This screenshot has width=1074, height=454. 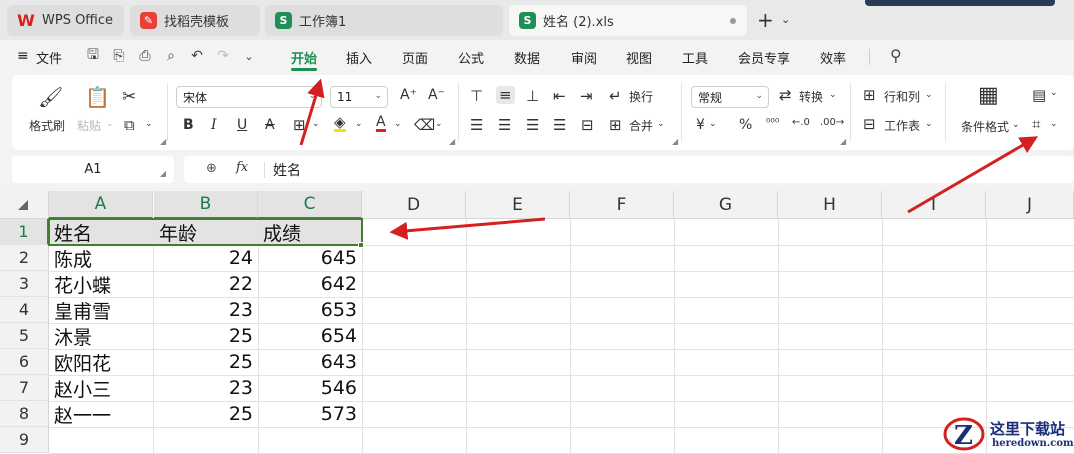 I want to click on wrap-text-icon: ↵, so click(x=615, y=96).